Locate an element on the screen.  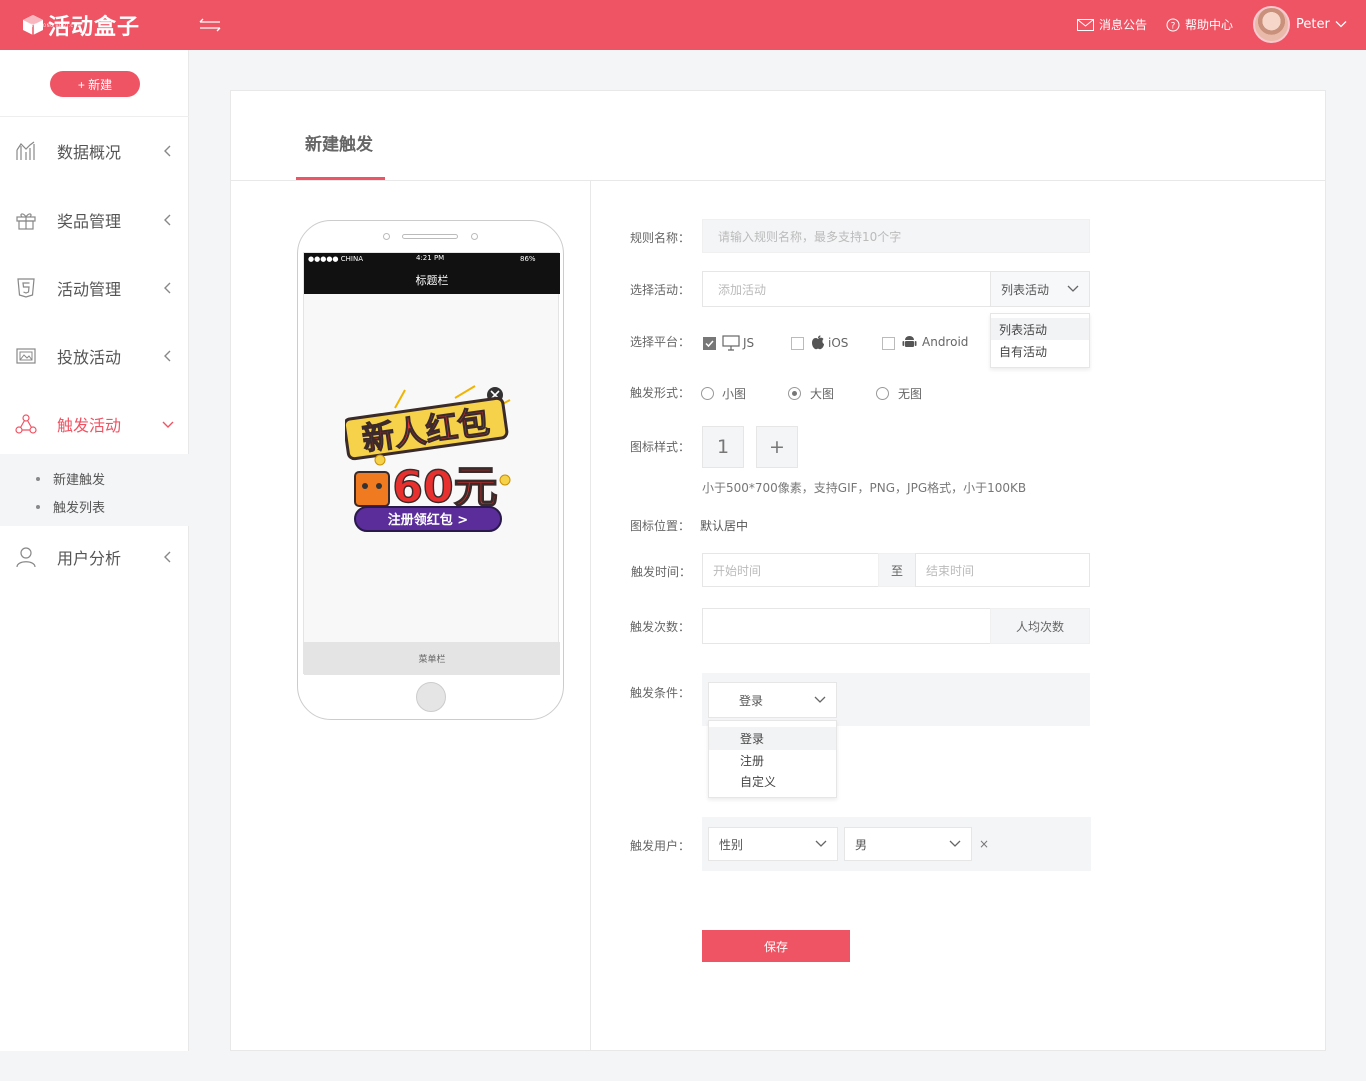
messages-link: 消息公告 is located at coordinates (1112, 24).